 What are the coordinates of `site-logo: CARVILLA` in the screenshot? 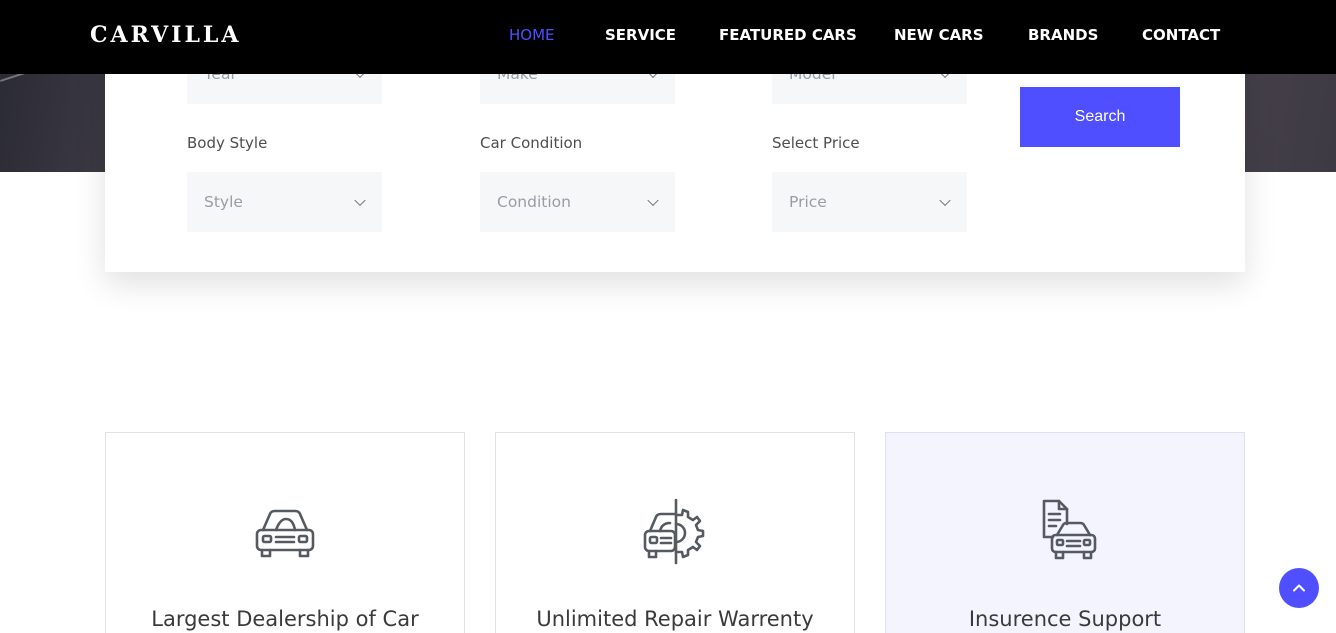 It's located at (165, 35).